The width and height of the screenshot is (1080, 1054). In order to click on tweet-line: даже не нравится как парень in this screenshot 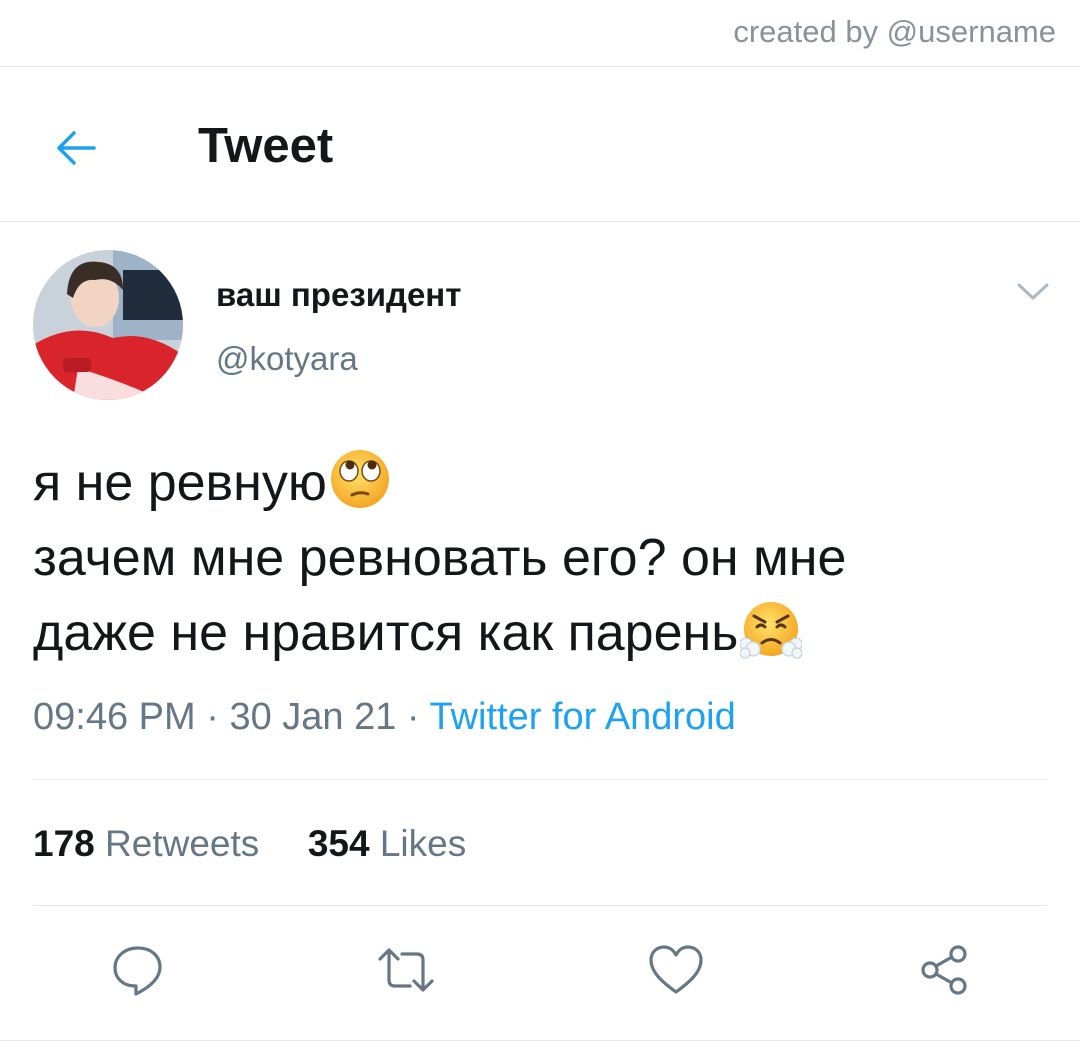, I will do `click(538, 633)`.